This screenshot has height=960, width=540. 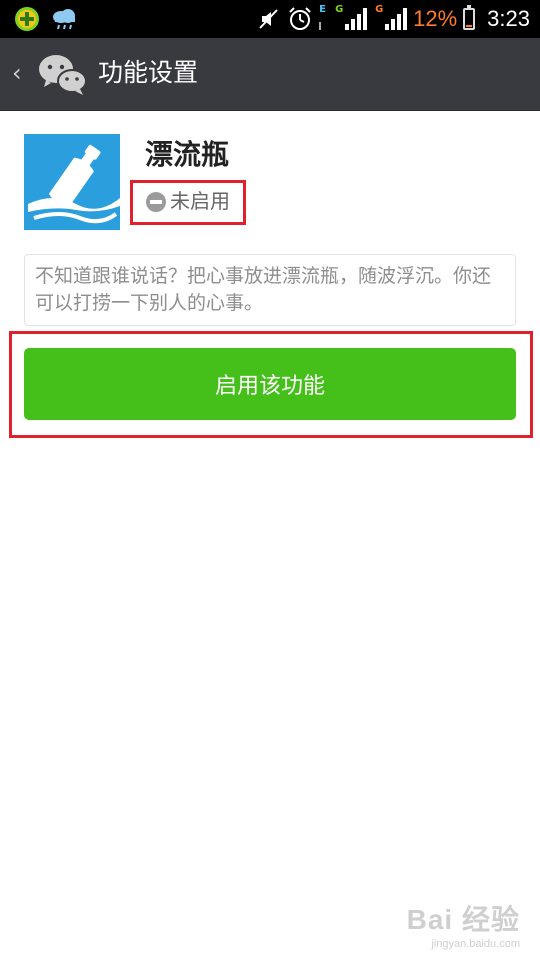 What do you see at coordinates (463, 919) in the screenshot?
I see `watermark-logo: Bai 经验` at bounding box center [463, 919].